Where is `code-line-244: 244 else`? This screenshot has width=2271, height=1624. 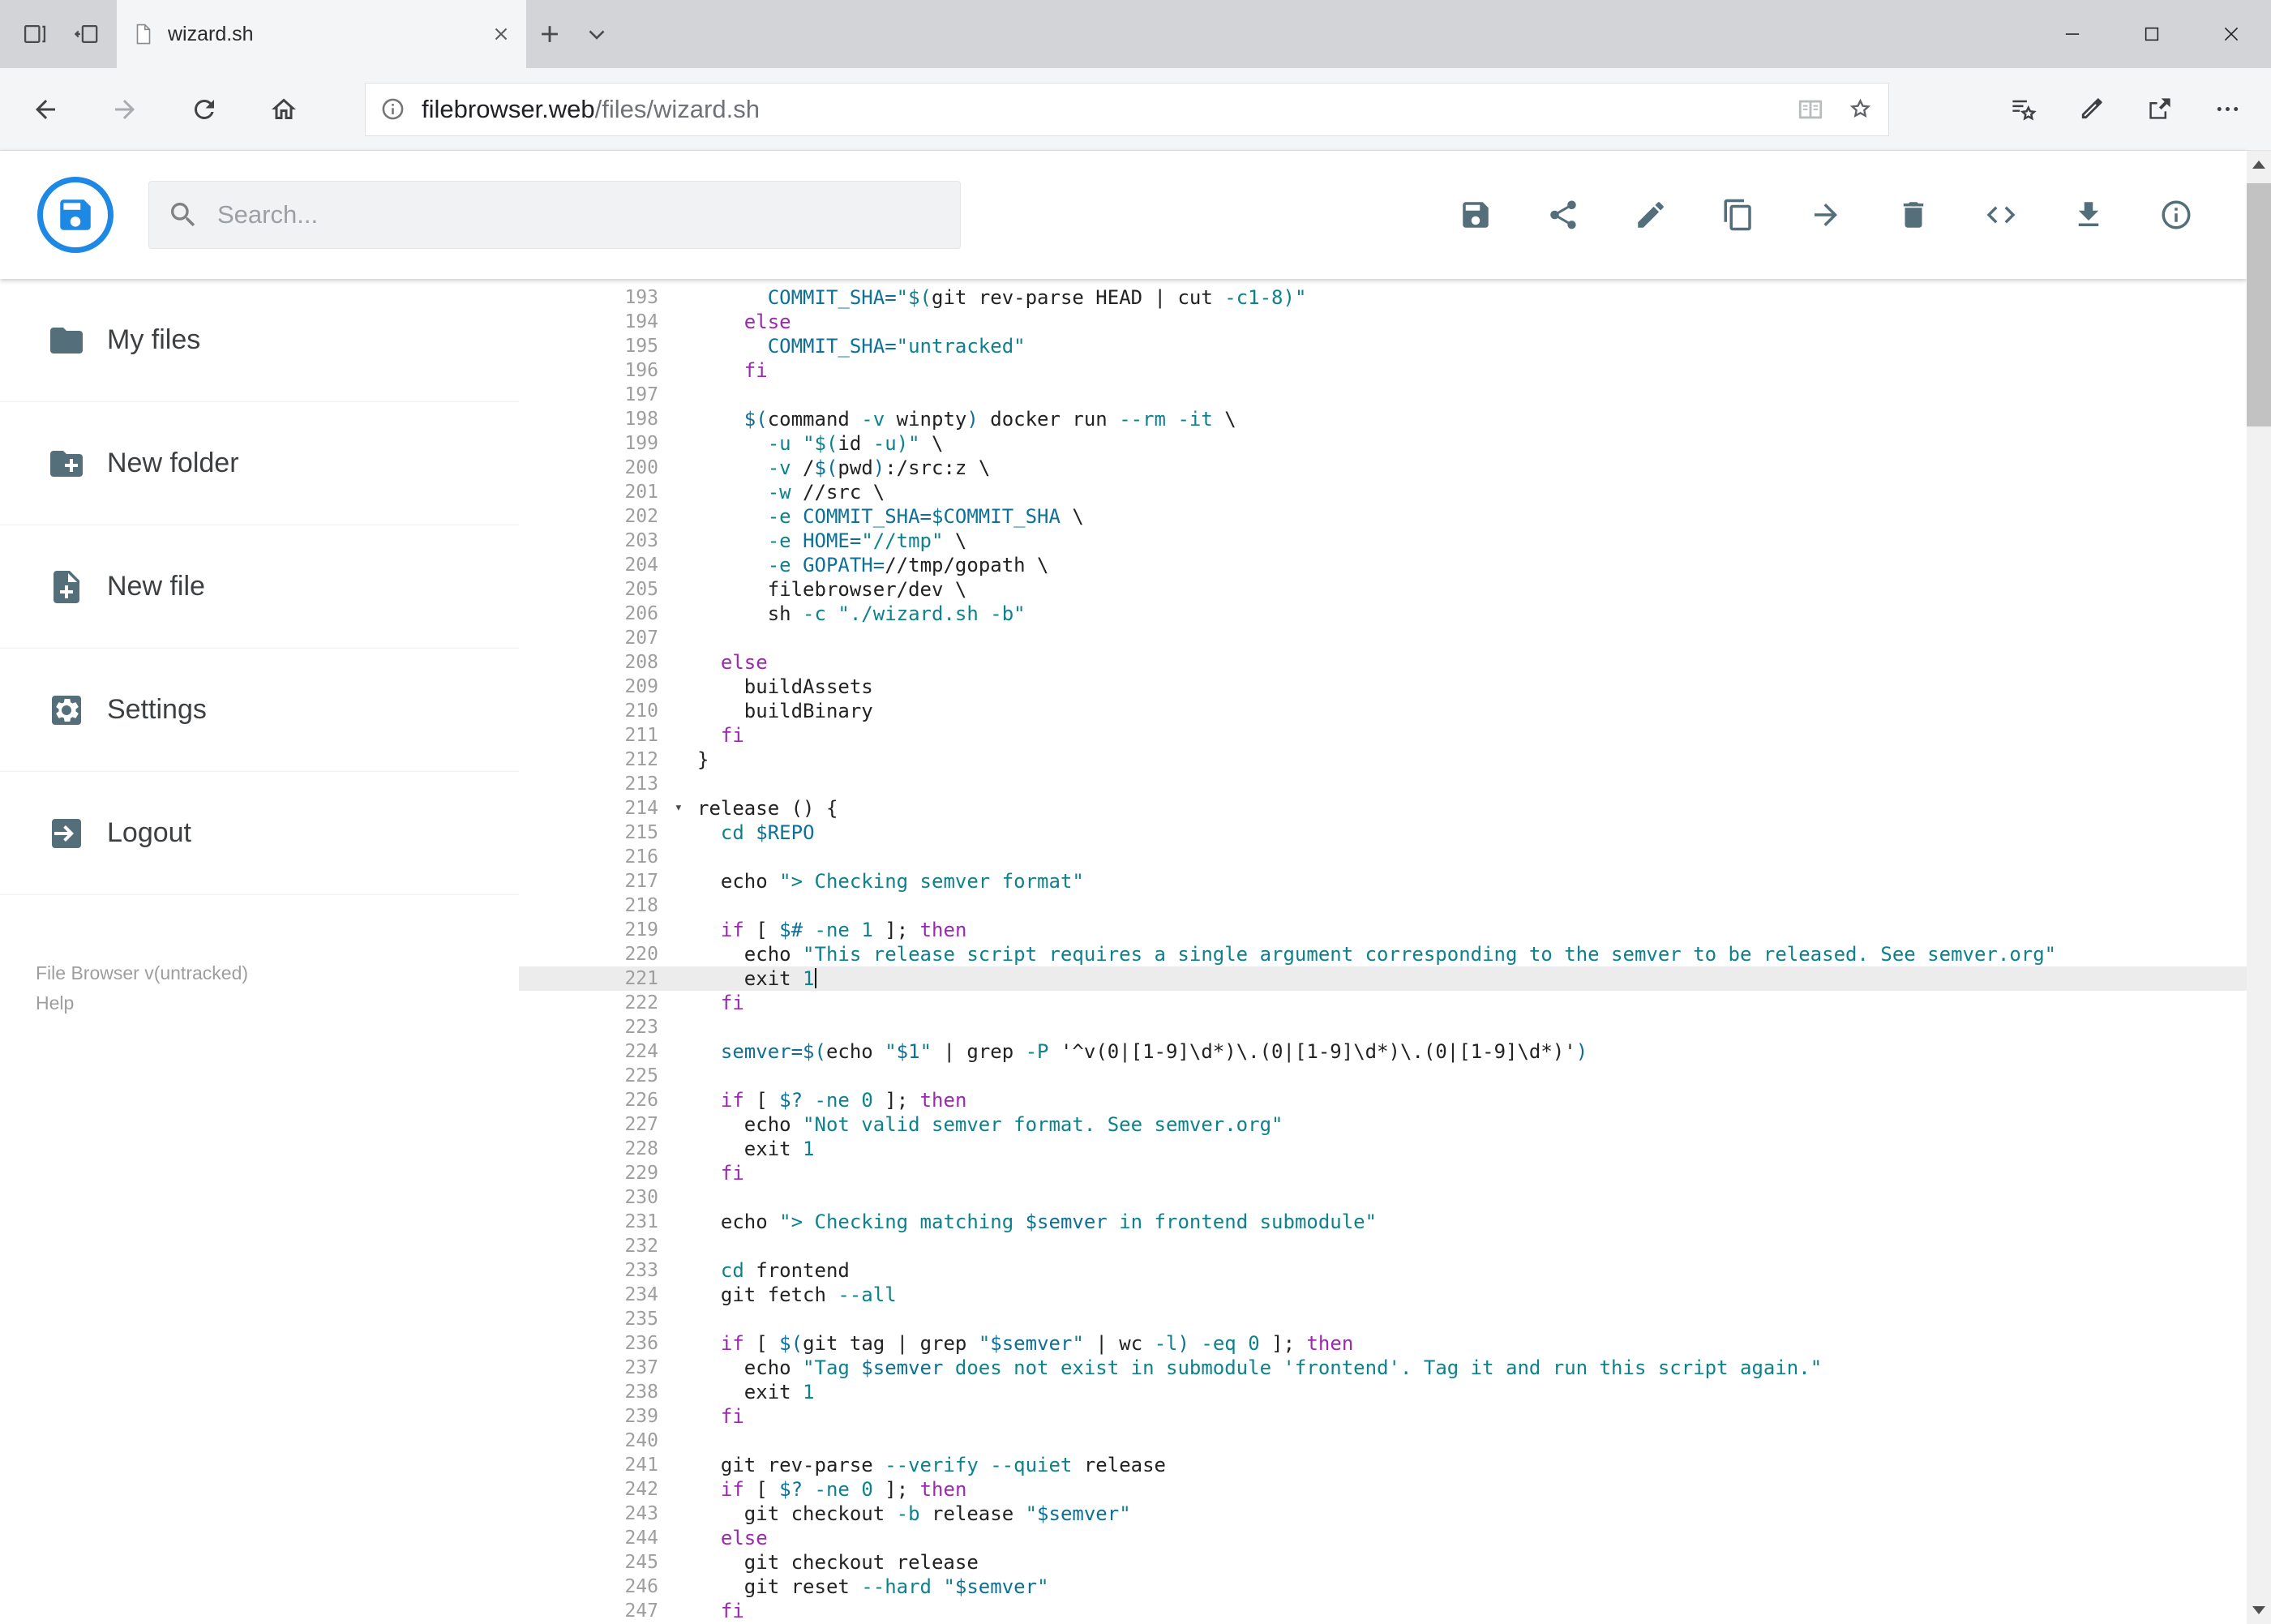 code-line-244: 244 else is located at coordinates (1383, 1538).